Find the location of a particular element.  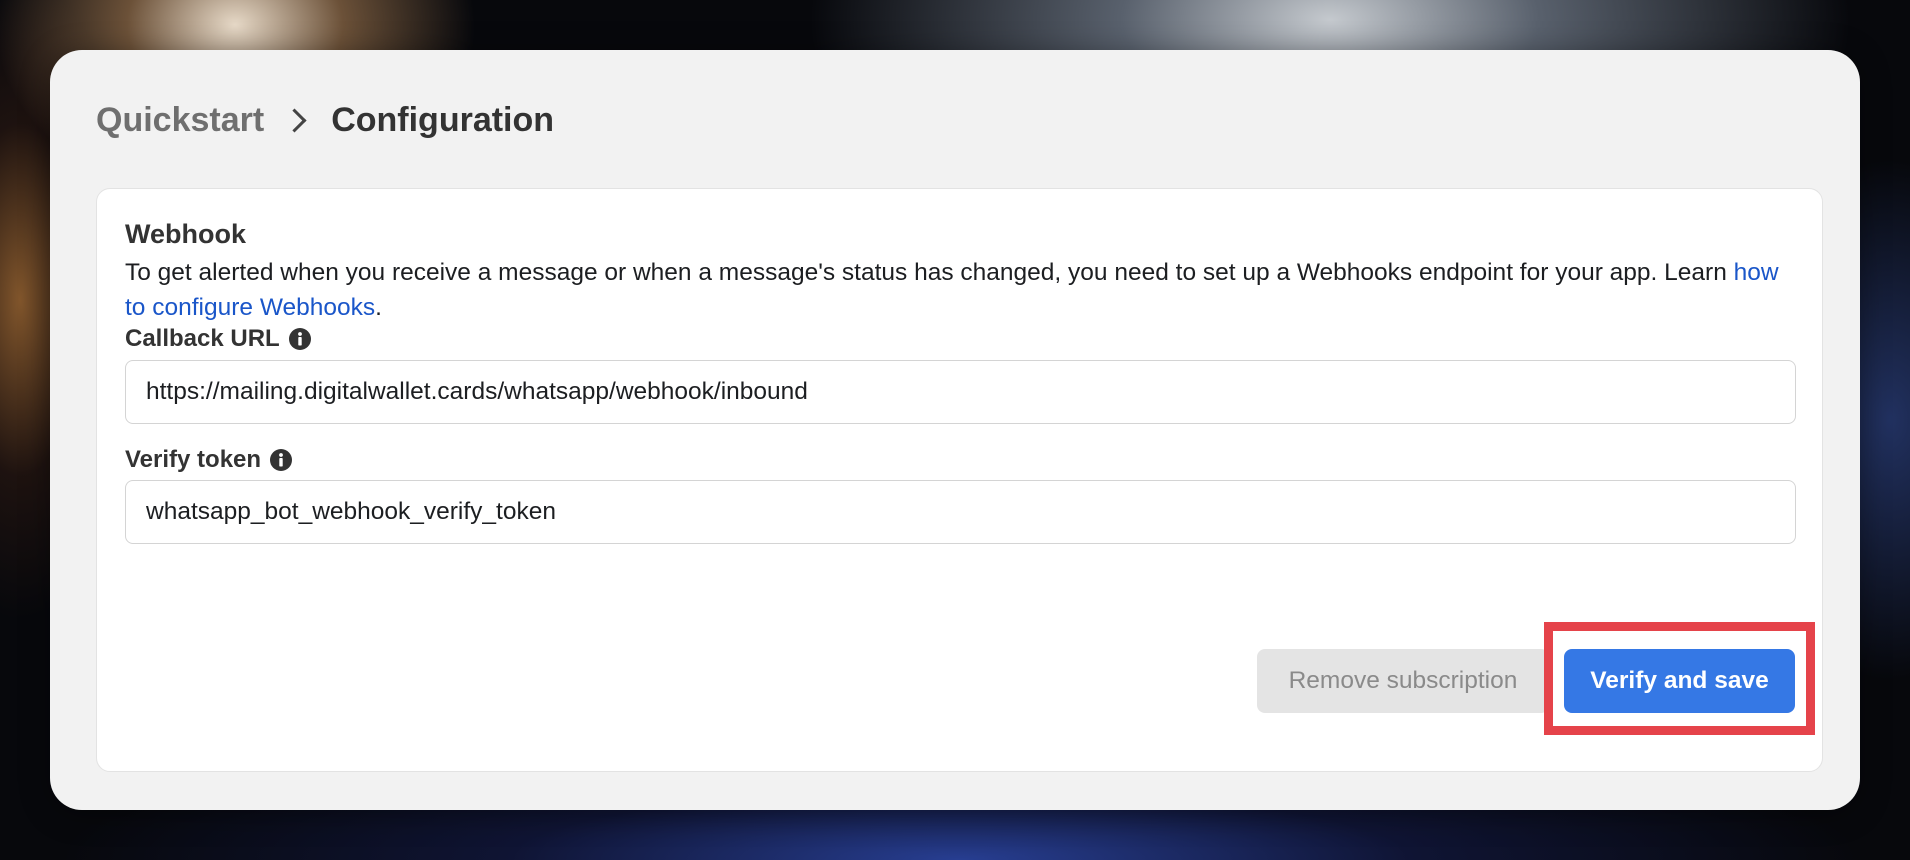

page-title: Configuration is located at coordinates (443, 119).